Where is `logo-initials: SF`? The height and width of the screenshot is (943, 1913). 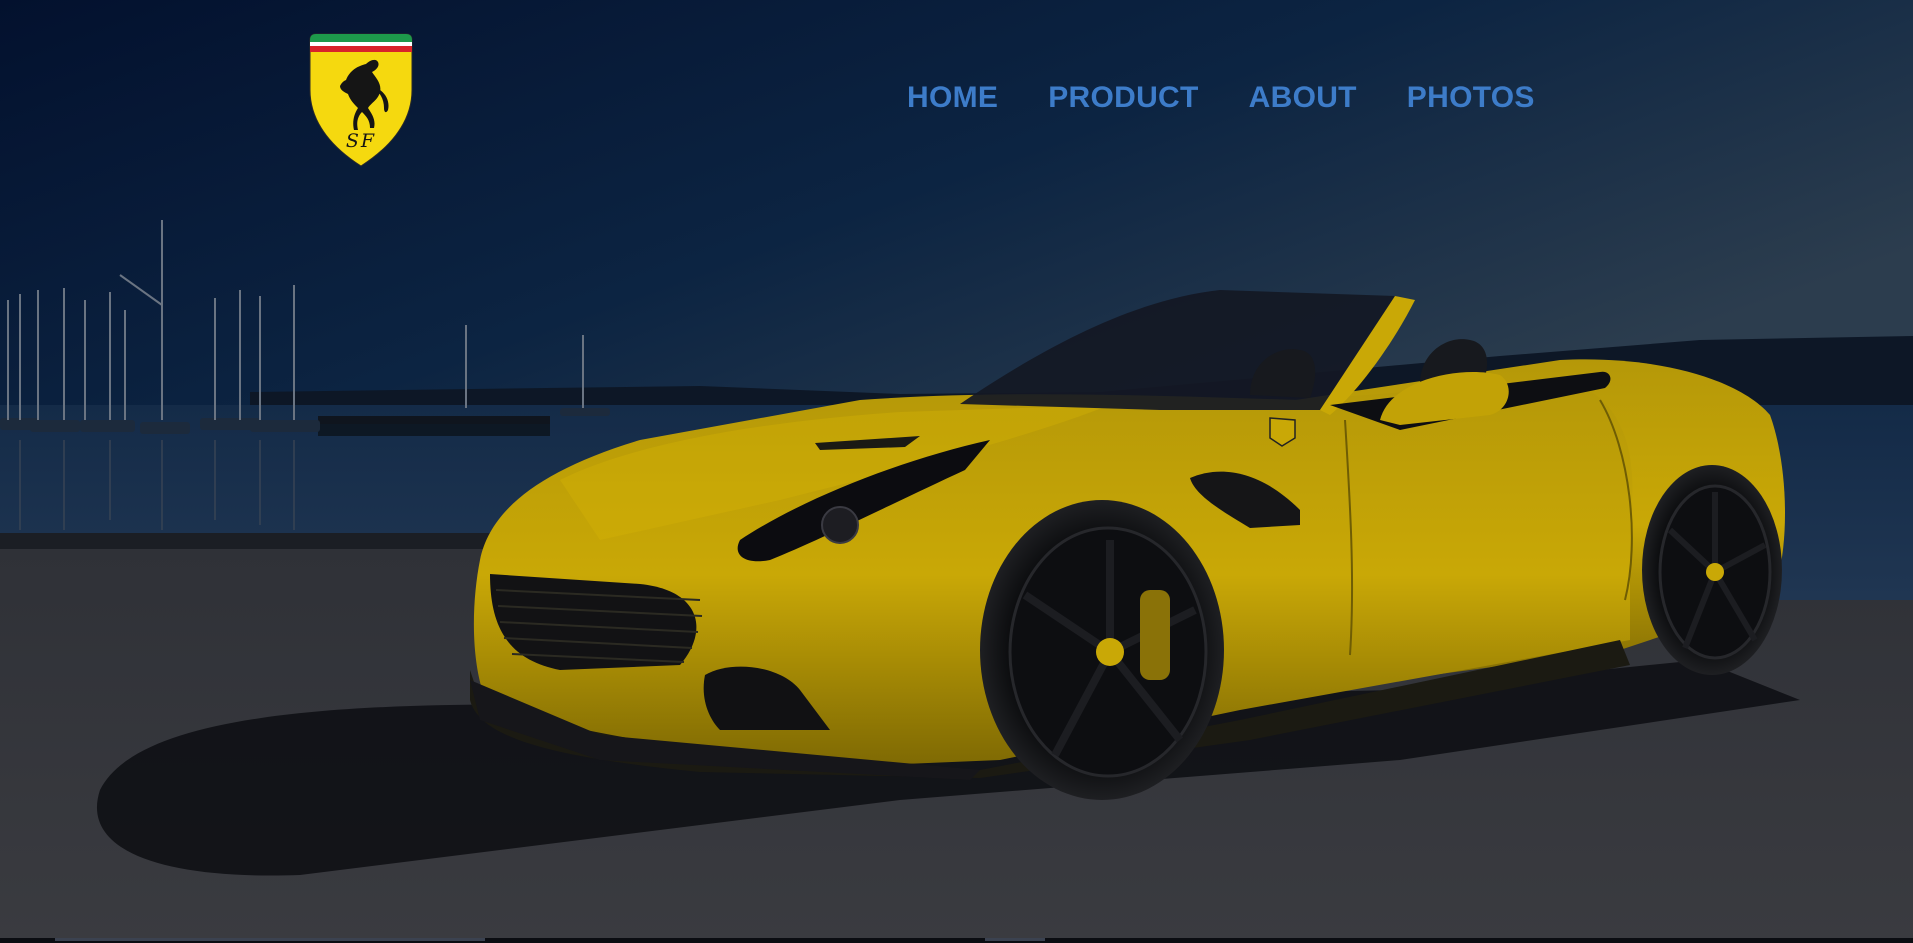 logo-initials: SF is located at coordinates (361, 141).